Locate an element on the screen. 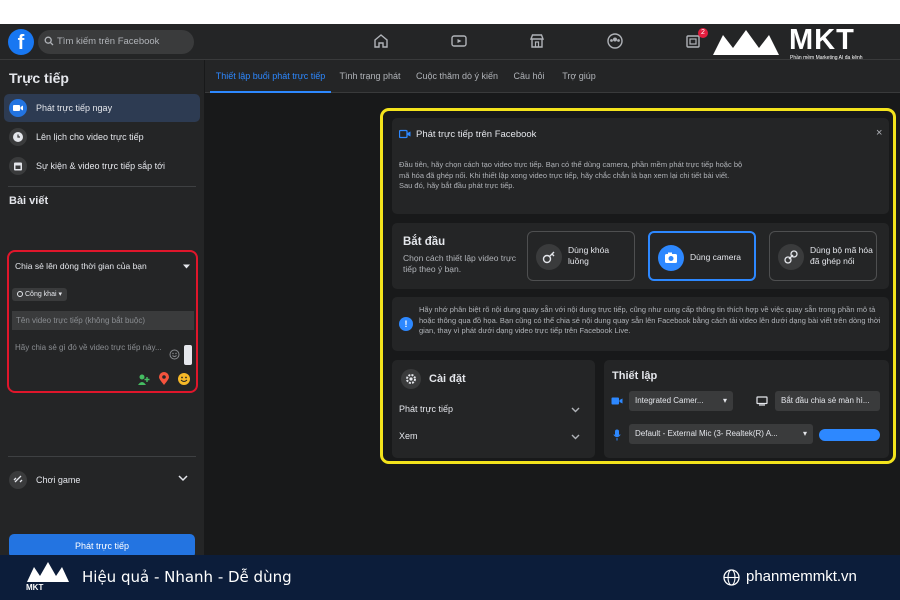 The height and width of the screenshot is (600, 900). mkt-footer-logo-text: MKT is located at coordinates (35, 587).